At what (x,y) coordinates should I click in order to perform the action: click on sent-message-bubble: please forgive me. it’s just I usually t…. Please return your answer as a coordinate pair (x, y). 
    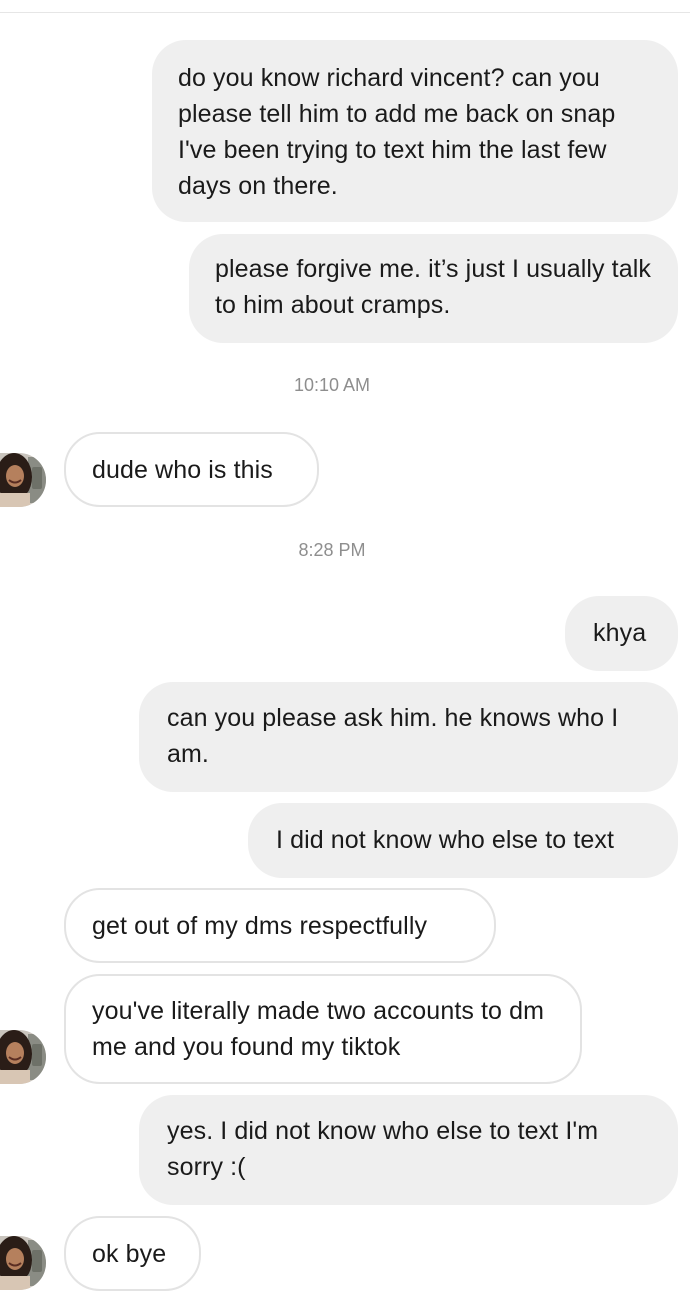
    Looking at the image, I should click on (433, 288).